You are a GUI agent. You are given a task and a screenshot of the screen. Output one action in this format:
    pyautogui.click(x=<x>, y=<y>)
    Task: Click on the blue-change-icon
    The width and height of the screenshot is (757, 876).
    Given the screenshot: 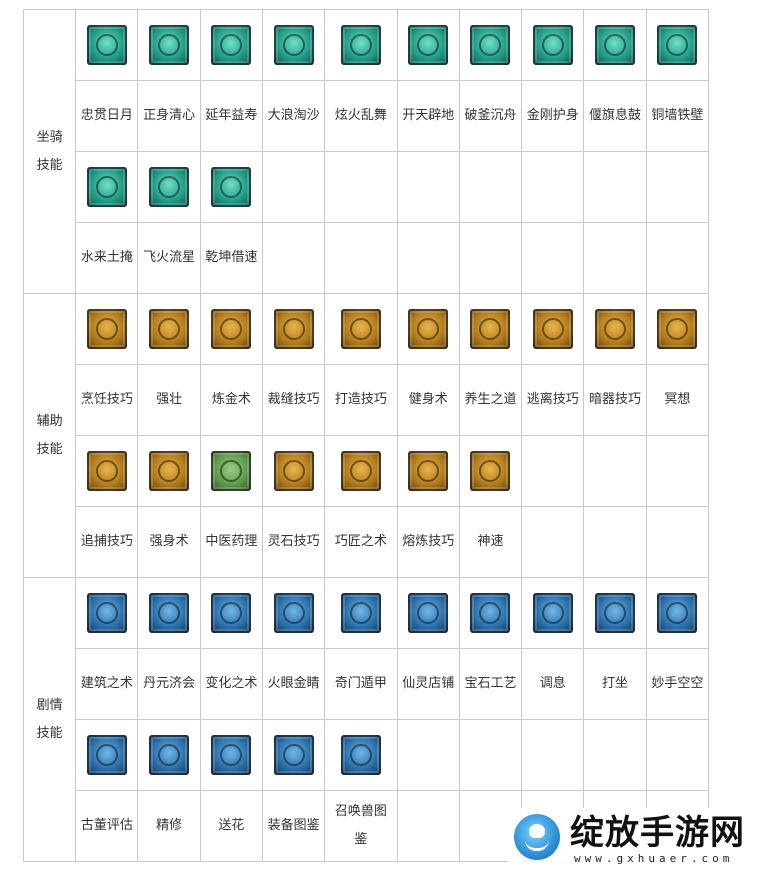 What is the action you would take?
    pyautogui.click(x=231, y=613)
    